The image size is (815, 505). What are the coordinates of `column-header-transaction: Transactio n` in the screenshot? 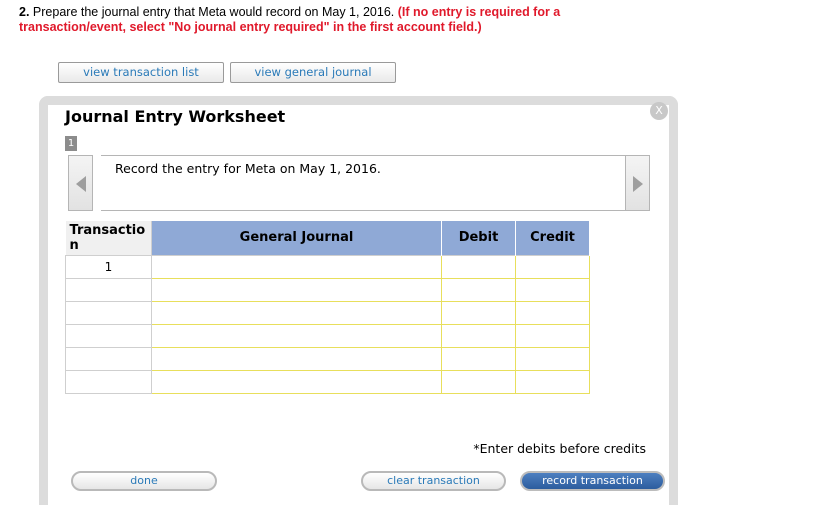 It's located at (108, 238).